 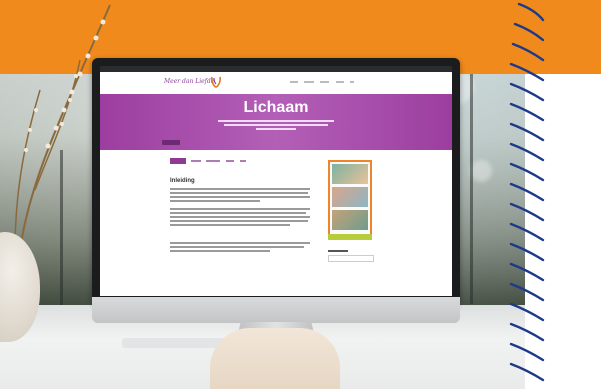 I want to click on tab-active, so click(x=178, y=161).